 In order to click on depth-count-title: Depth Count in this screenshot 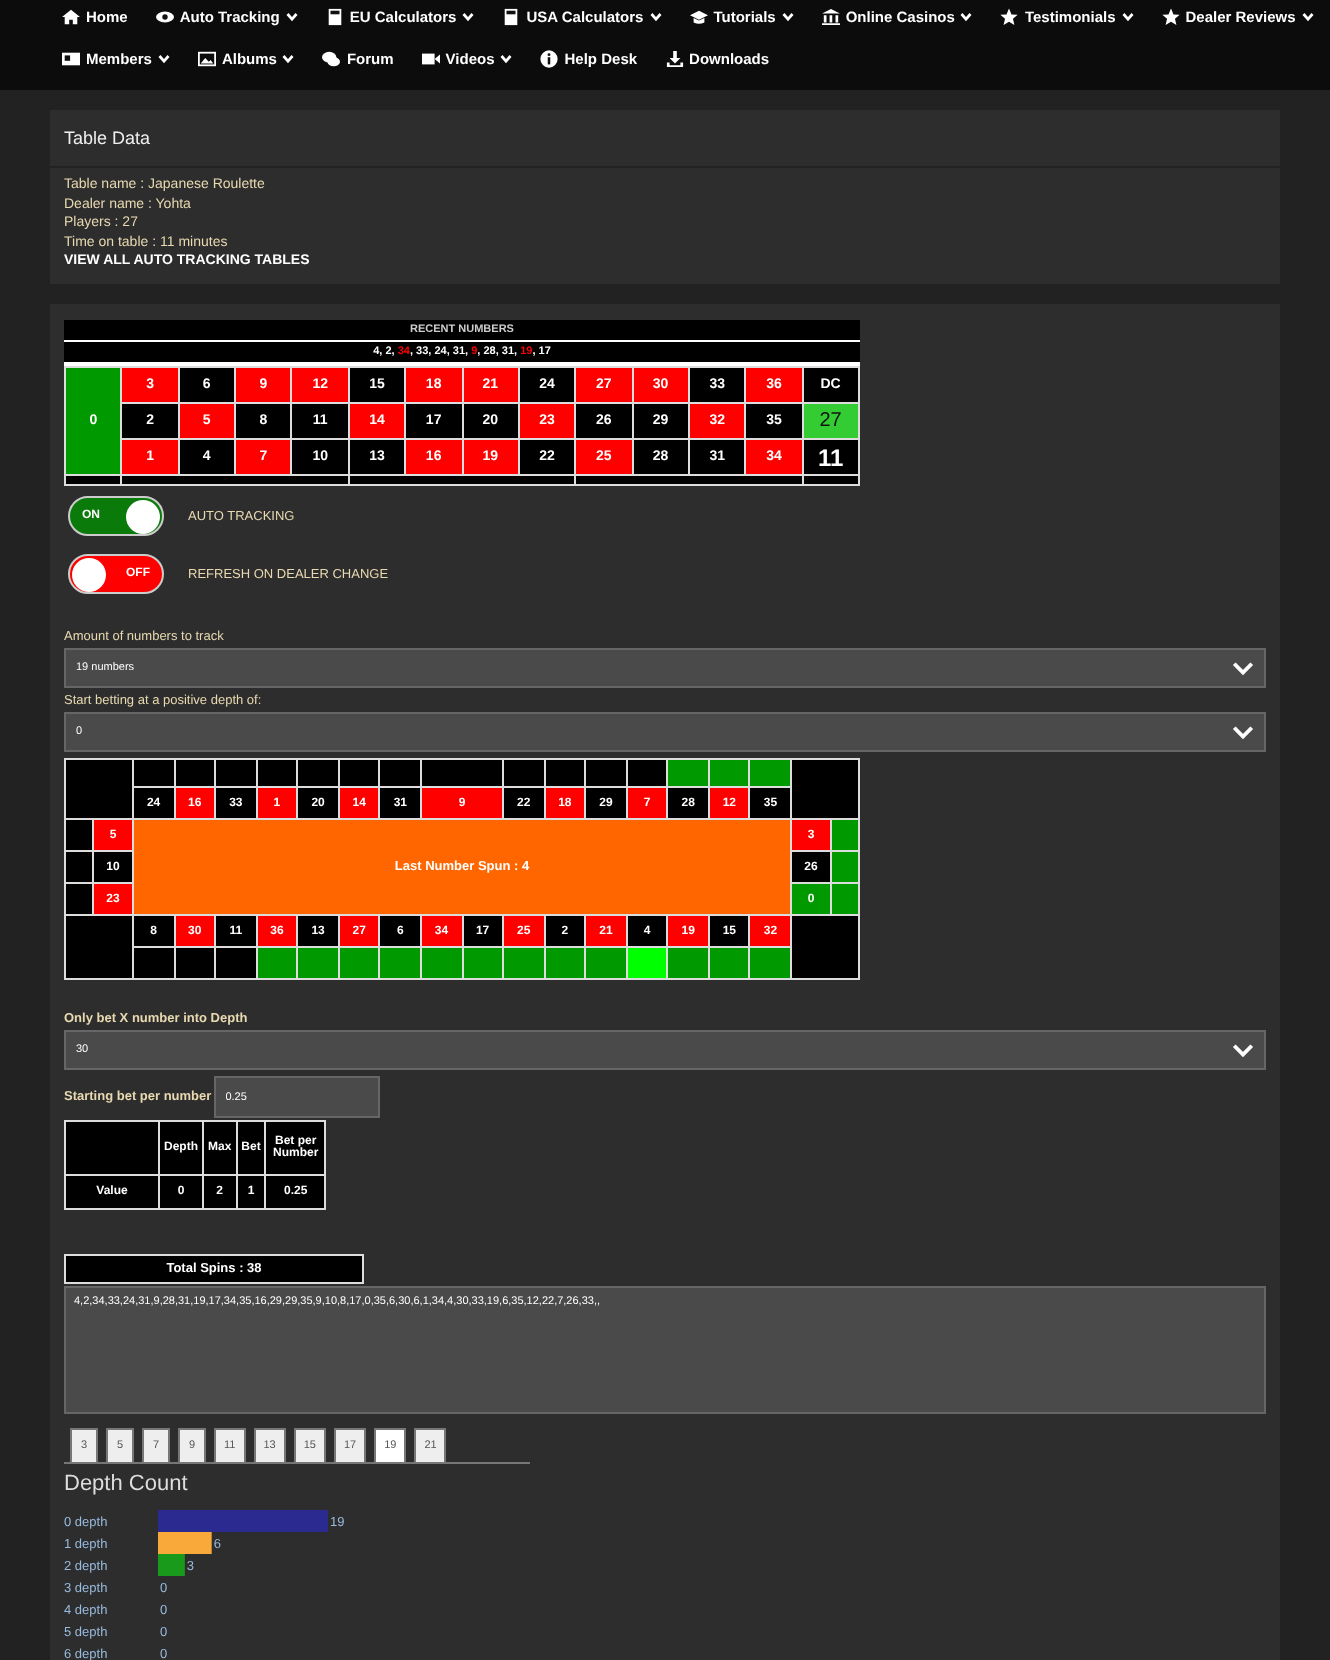, I will do `click(127, 1484)`.